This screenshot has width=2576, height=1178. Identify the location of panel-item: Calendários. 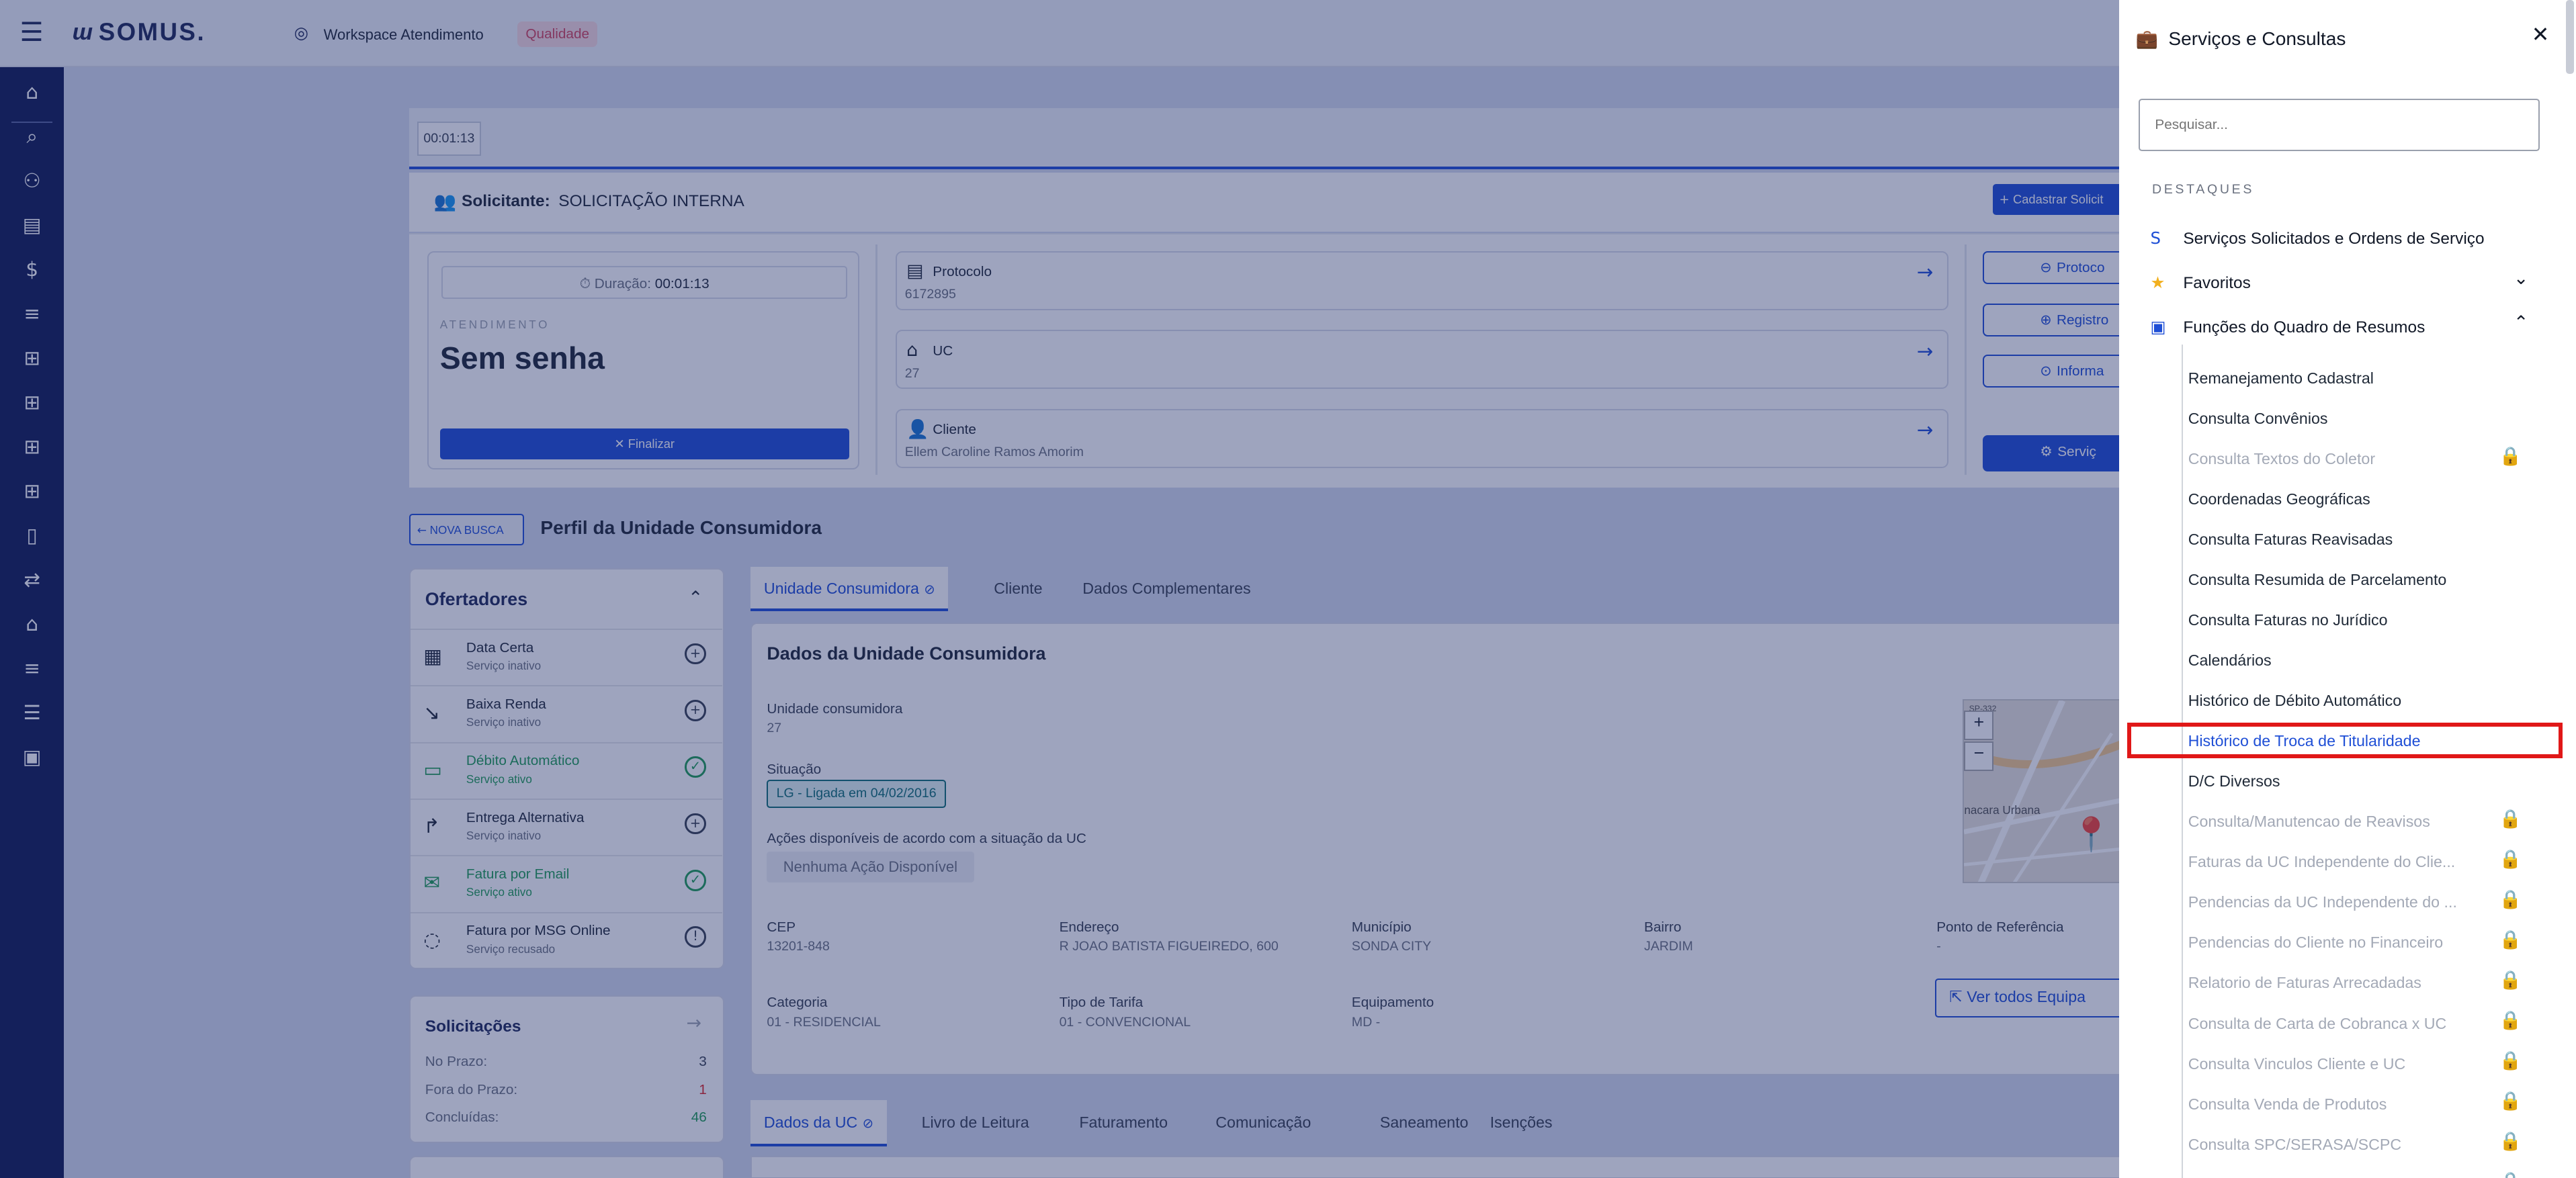
(2345, 660).